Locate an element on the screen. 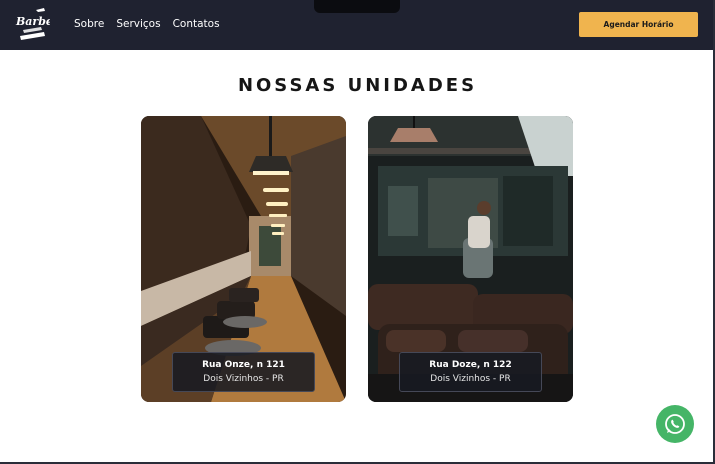  unit-1-street: Rua Onze, n 121 is located at coordinates (243, 365).